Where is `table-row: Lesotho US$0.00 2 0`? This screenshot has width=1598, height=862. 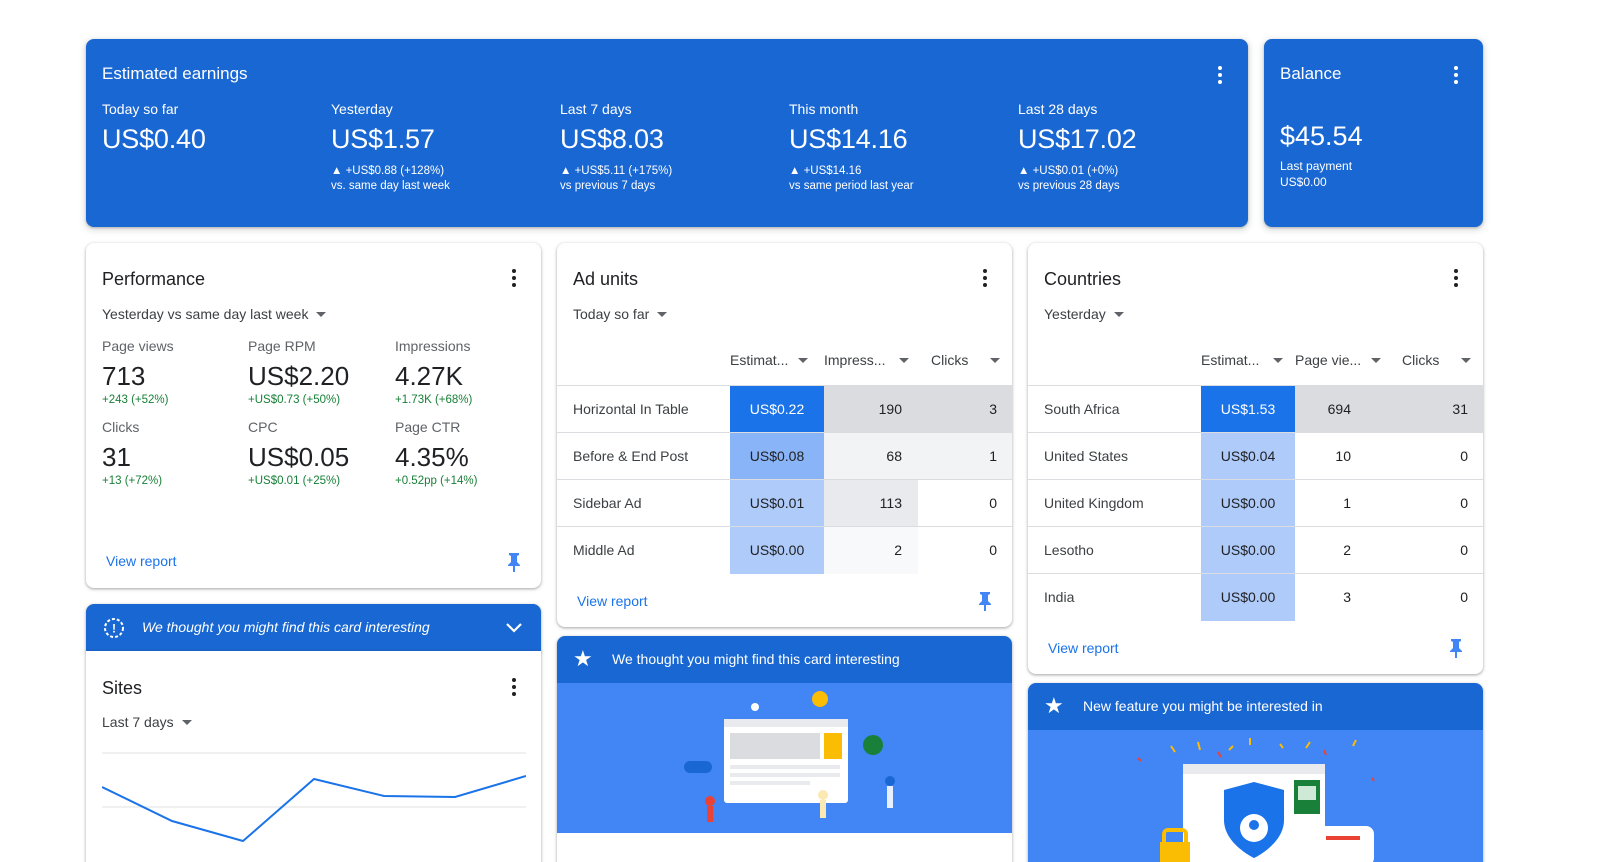
table-row: Lesotho US$0.00 2 0 is located at coordinates (1255, 550).